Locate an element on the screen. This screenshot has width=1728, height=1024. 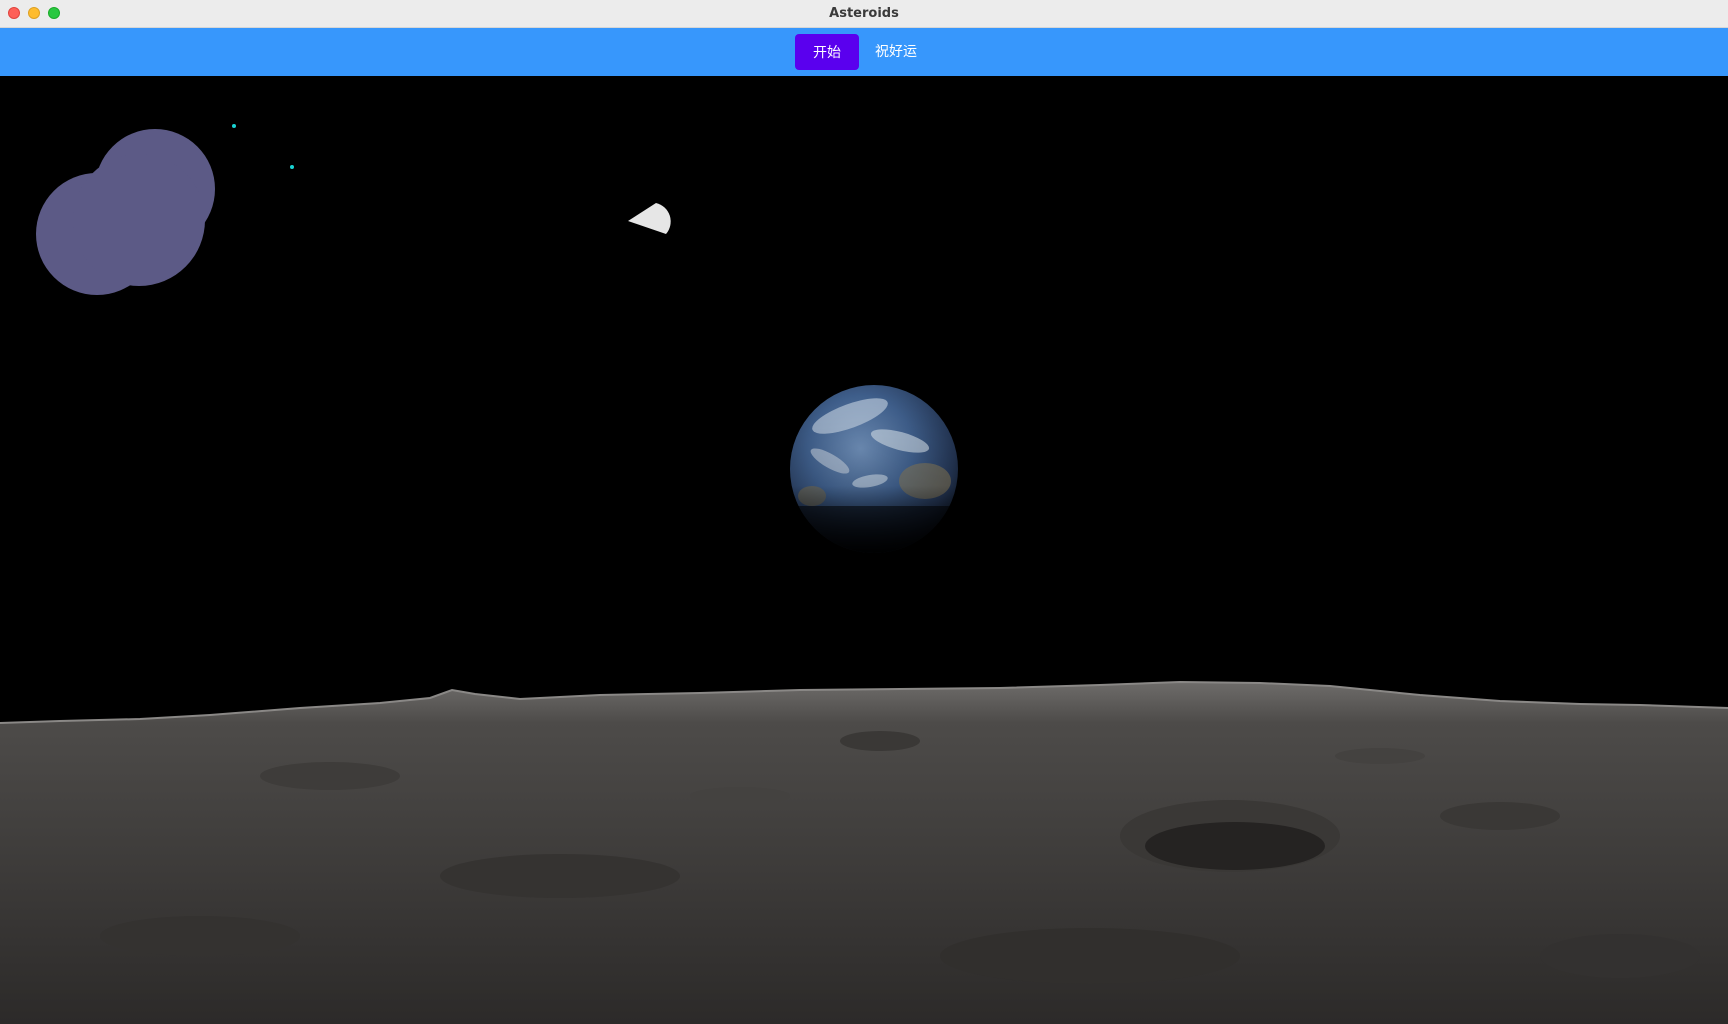
good-luck-label: 祝好运 is located at coordinates (896, 52).